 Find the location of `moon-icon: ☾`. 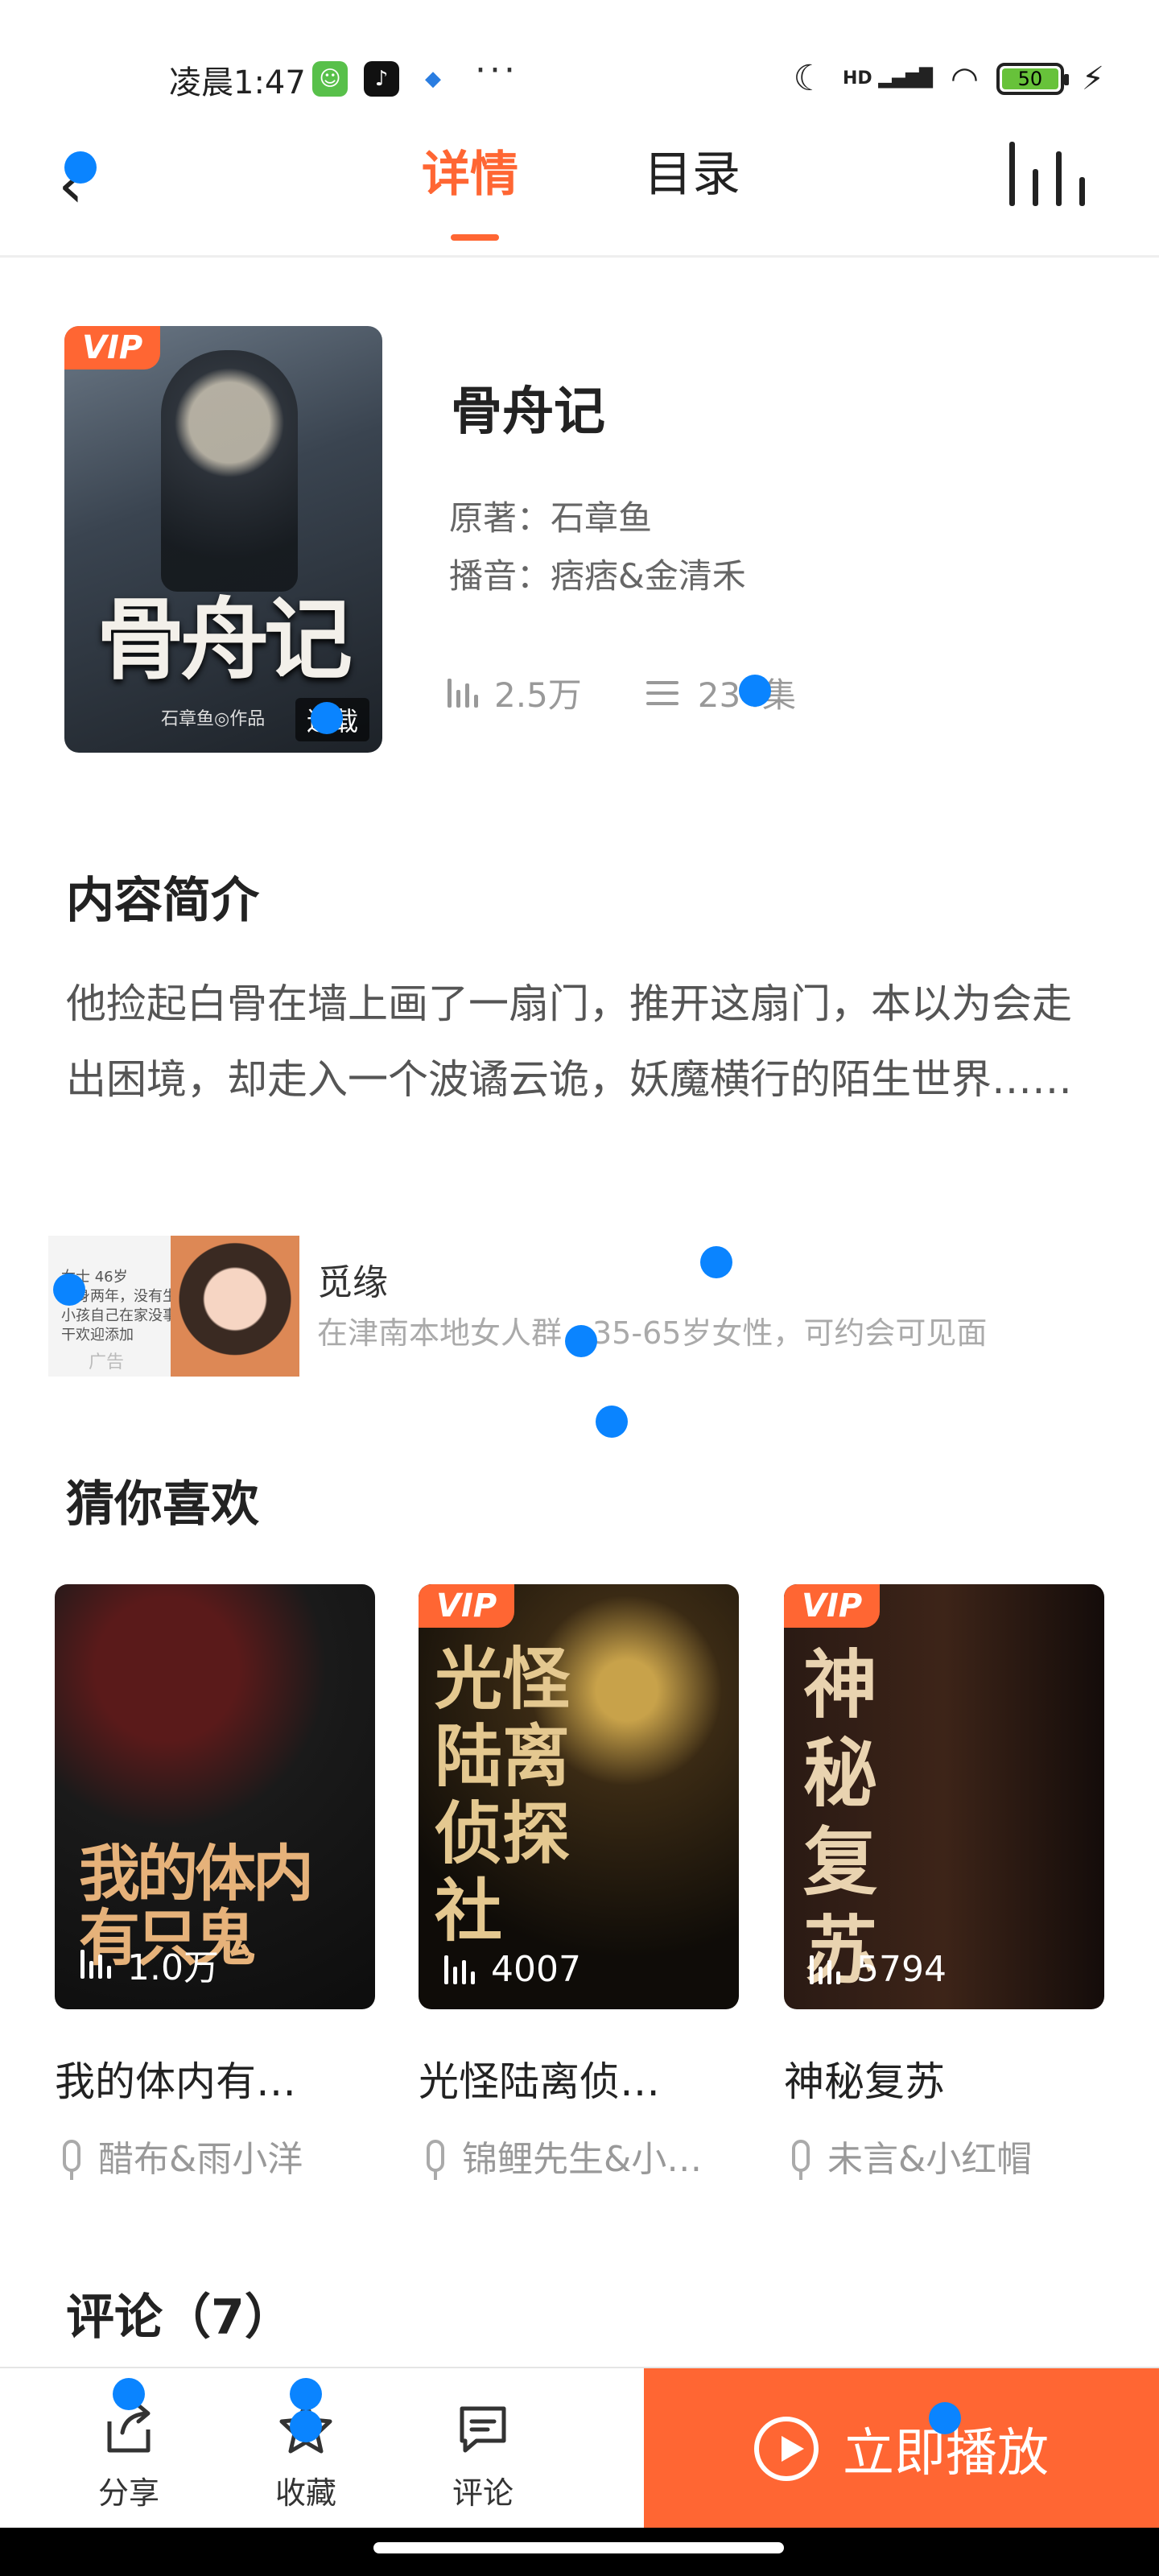

moon-icon: ☾ is located at coordinates (809, 78).